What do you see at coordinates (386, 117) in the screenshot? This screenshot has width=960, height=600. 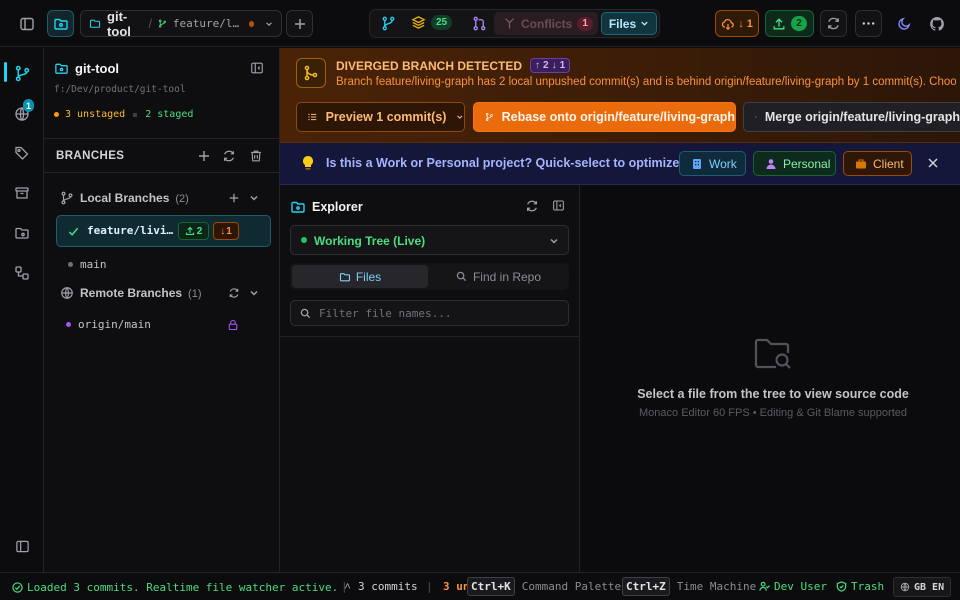 I see `preview-label: Preview 1 commit(s)` at bounding box center [386, 117].